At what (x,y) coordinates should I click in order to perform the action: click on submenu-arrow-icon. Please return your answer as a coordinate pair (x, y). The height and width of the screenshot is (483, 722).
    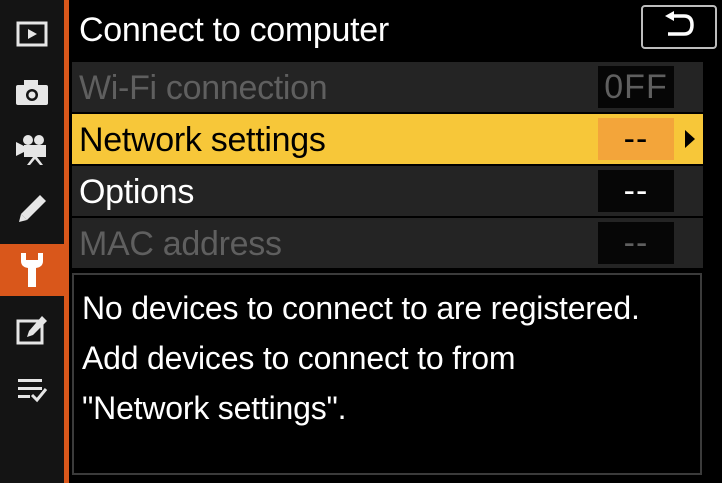
    Looking at the image, I should click on (690, 139).